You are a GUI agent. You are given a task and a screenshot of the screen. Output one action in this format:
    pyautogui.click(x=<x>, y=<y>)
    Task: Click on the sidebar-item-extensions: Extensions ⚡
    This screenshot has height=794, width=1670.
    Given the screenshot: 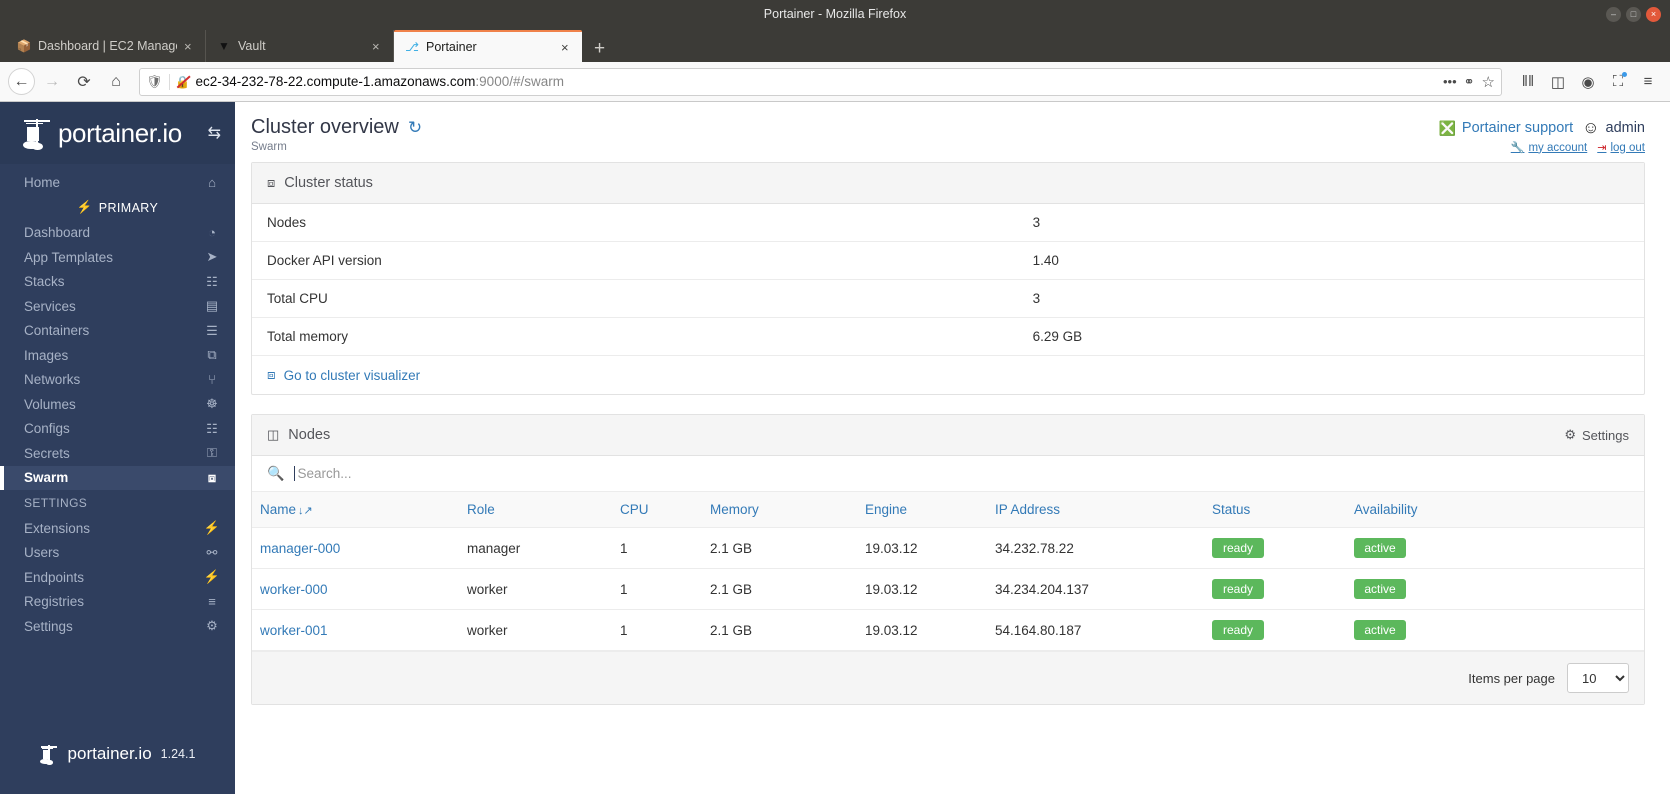 What is the action you would take?
    pyautogui.click(x=117, y=528)
    